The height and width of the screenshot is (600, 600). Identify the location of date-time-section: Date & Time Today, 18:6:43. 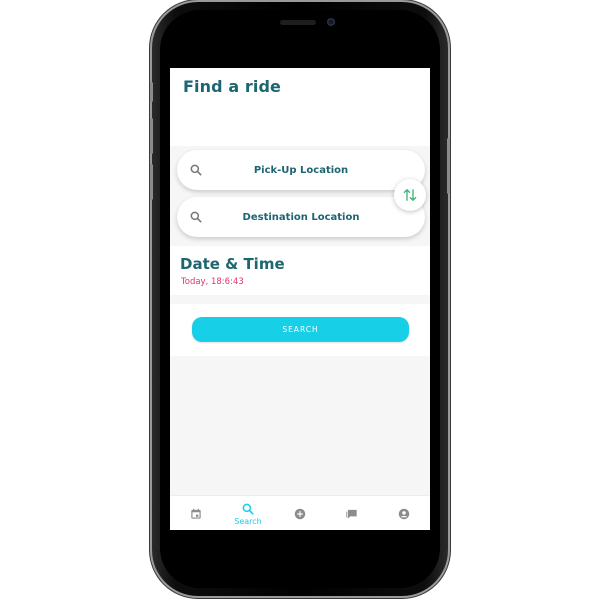
(300, 270).